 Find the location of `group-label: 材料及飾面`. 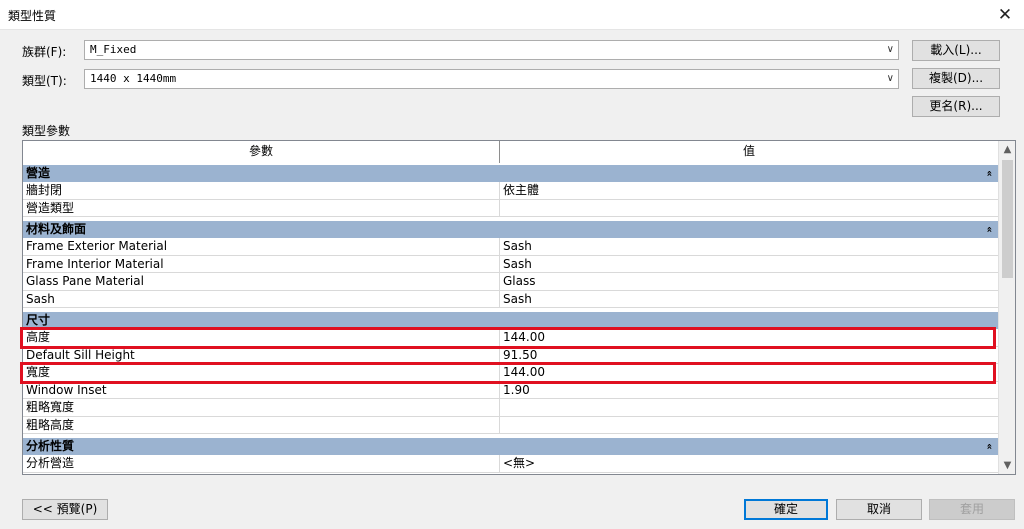

group-label: 材料及飾面 is located at coordinates (56, 229).